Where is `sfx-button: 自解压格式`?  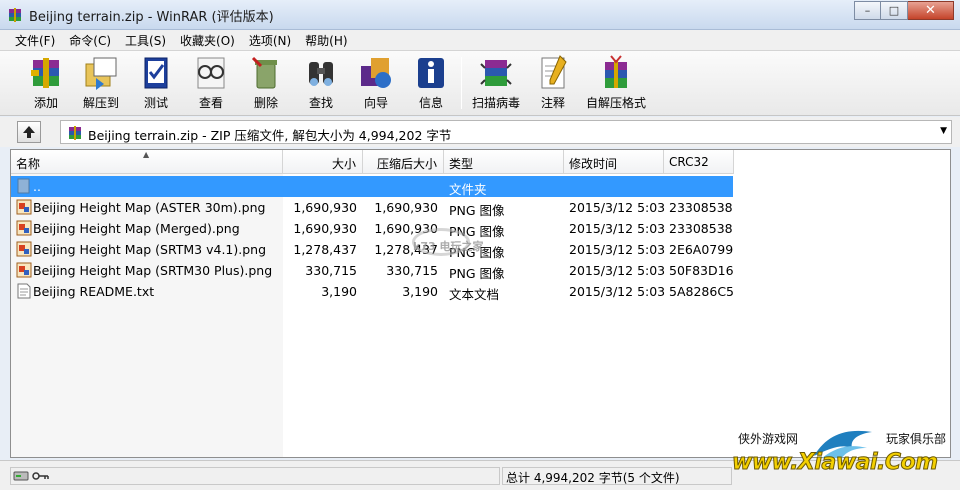
sfx-button: 自解压格式 is located at coordinates (616, 83).